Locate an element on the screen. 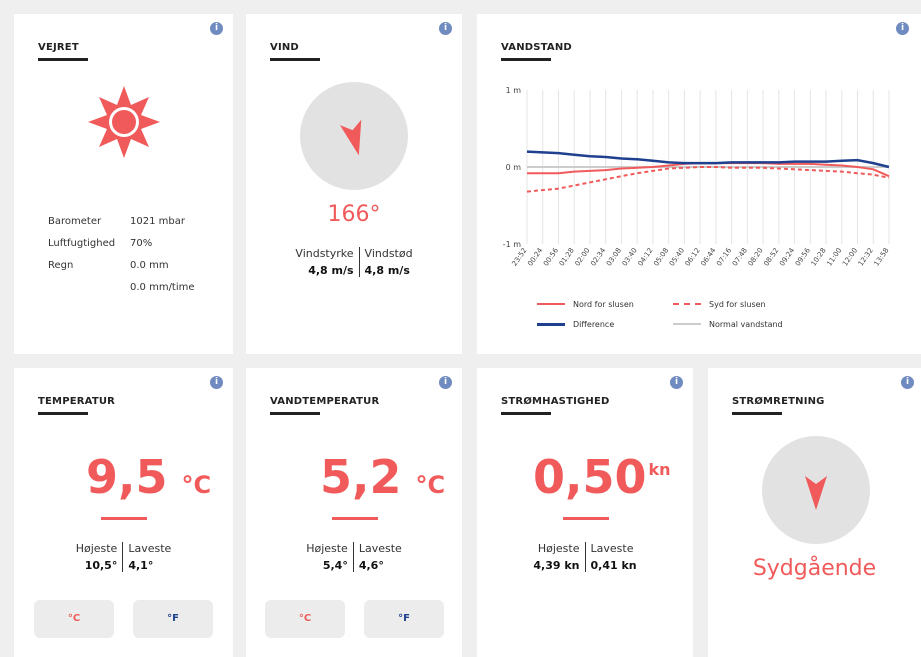 This screenshot has width=921, height=657. temperature-high-label: Højeste is located at coordinates (96, 548).